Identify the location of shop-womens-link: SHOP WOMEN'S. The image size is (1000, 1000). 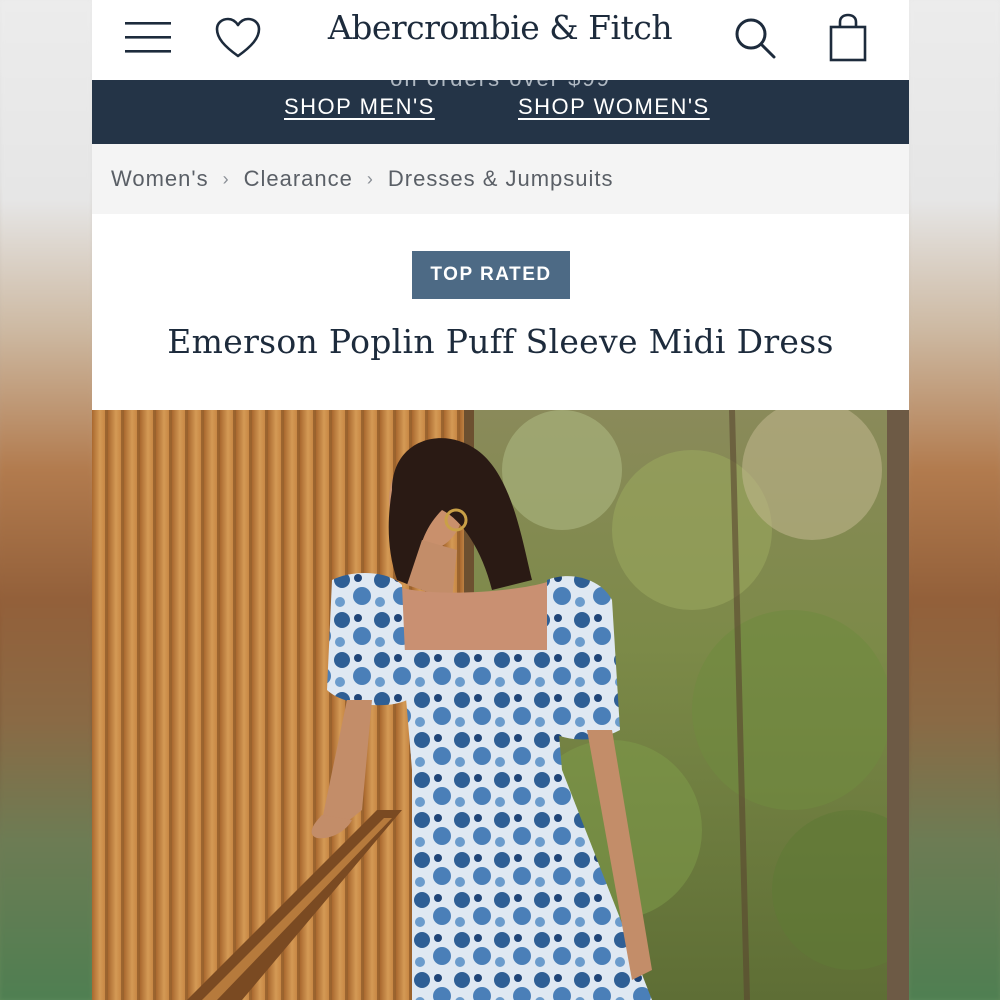
(614, 107).